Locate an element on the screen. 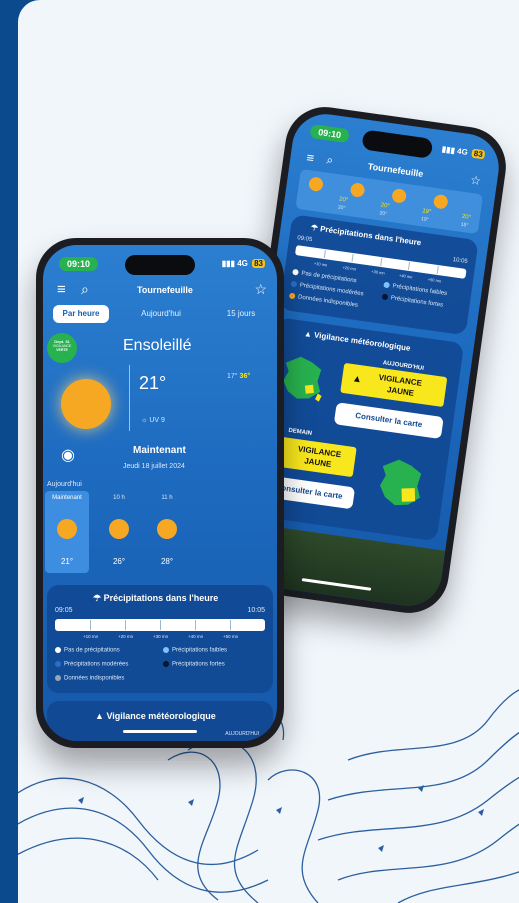  hourly-card-11h: 11 h 28° is located at coordinates (167, 532).